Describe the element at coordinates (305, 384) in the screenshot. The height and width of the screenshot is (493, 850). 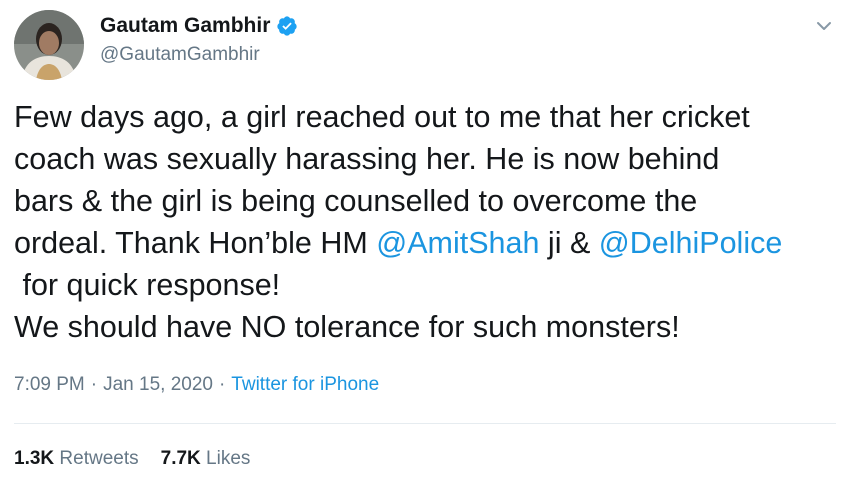
I see `tweet-source-link: Twitter for iPhone` at that location.